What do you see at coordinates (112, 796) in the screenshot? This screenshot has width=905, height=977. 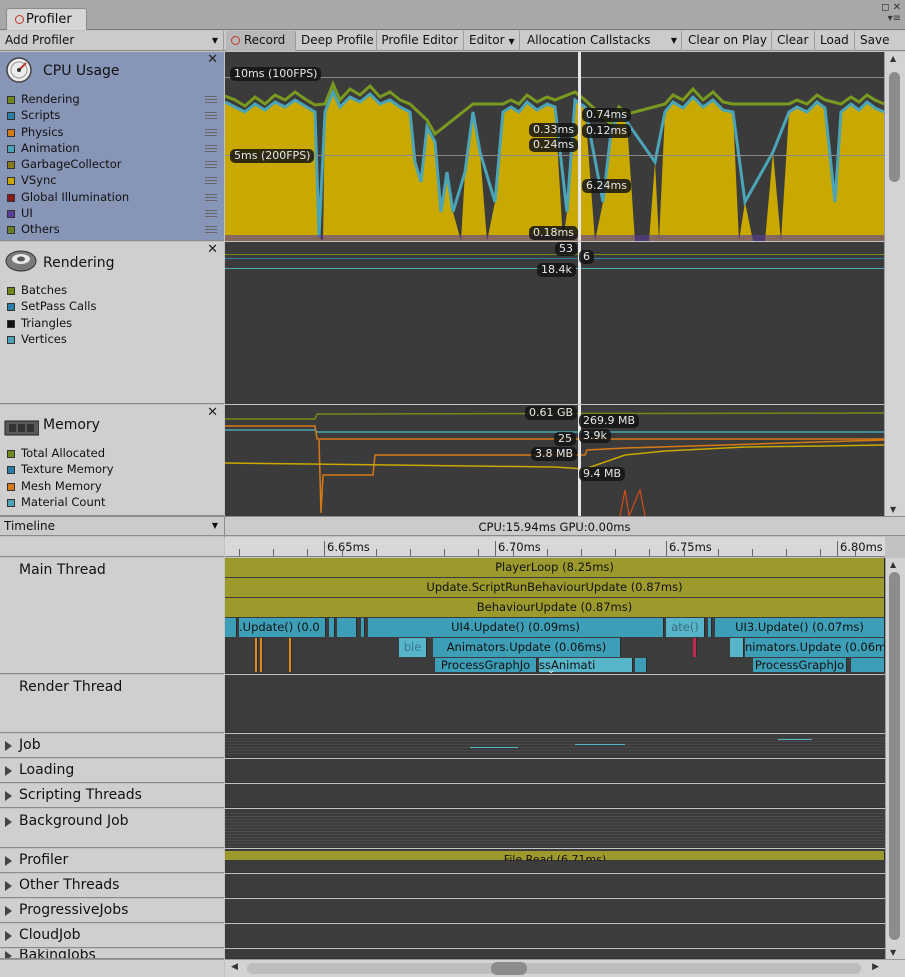 I see `thread-group-scripting: Scripting Threads` at bounding box center [112, 796].